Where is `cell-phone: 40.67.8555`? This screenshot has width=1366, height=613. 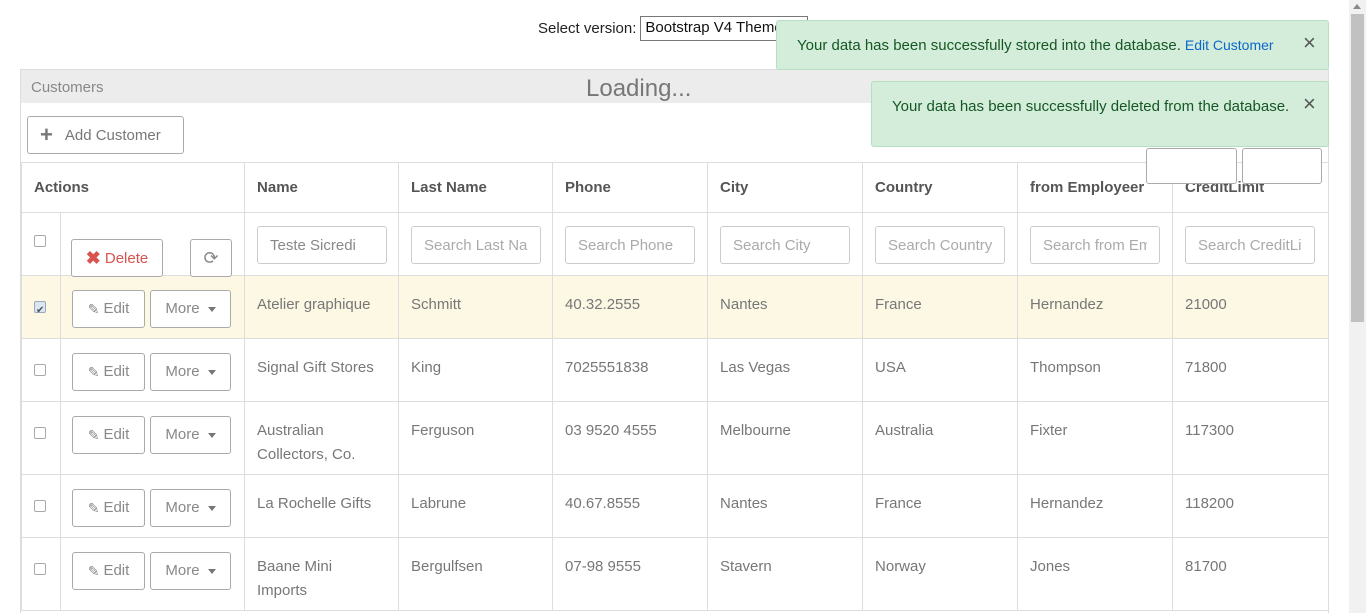 cell-phone: 40.67.8555 is located at coordinates (630, 506).